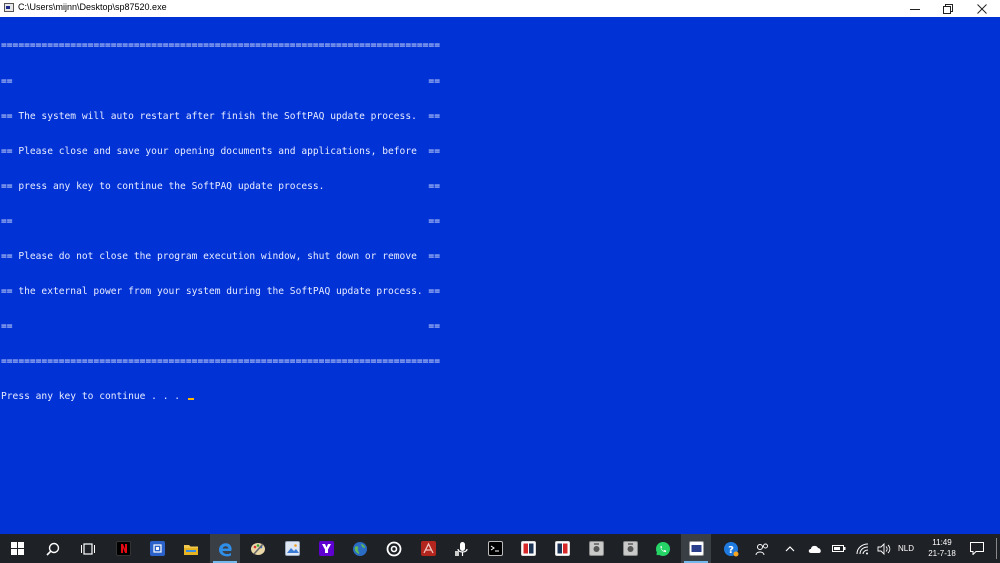 Image resolution: width=1000 pixels, height=563 pixels. I want to click on taskbar-app-photos, so click(292, 548).